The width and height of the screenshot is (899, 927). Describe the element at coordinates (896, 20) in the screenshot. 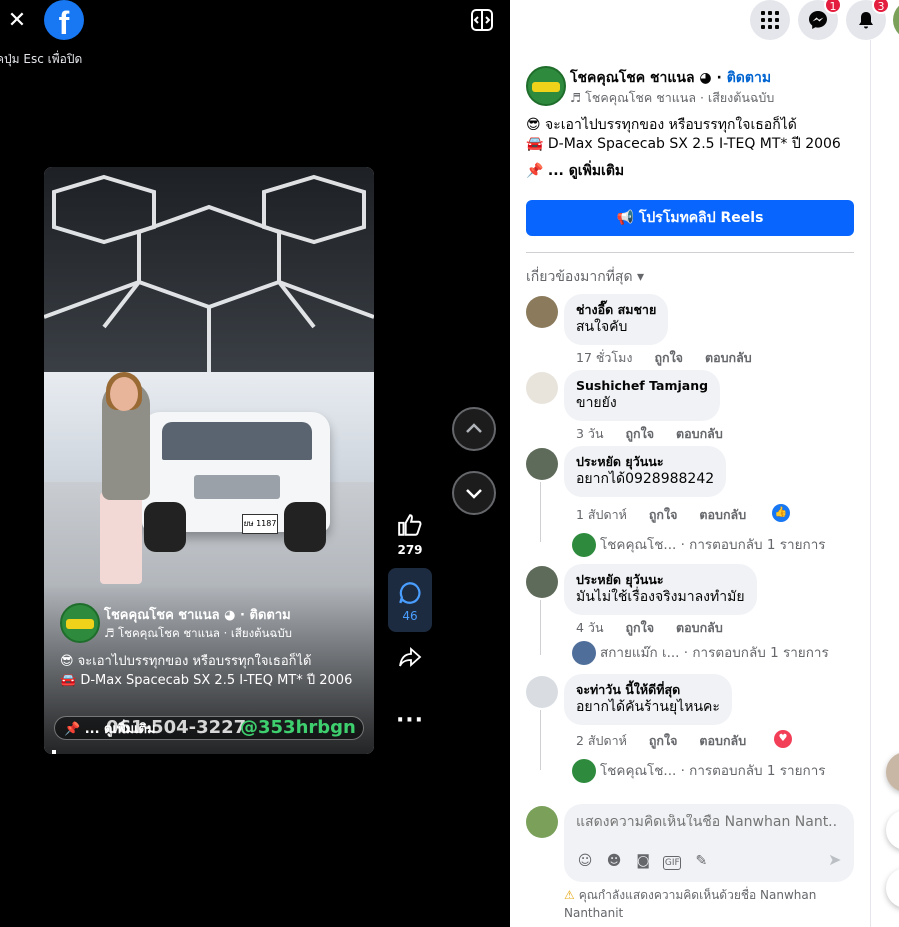

I see `profile-avatar` at that location.